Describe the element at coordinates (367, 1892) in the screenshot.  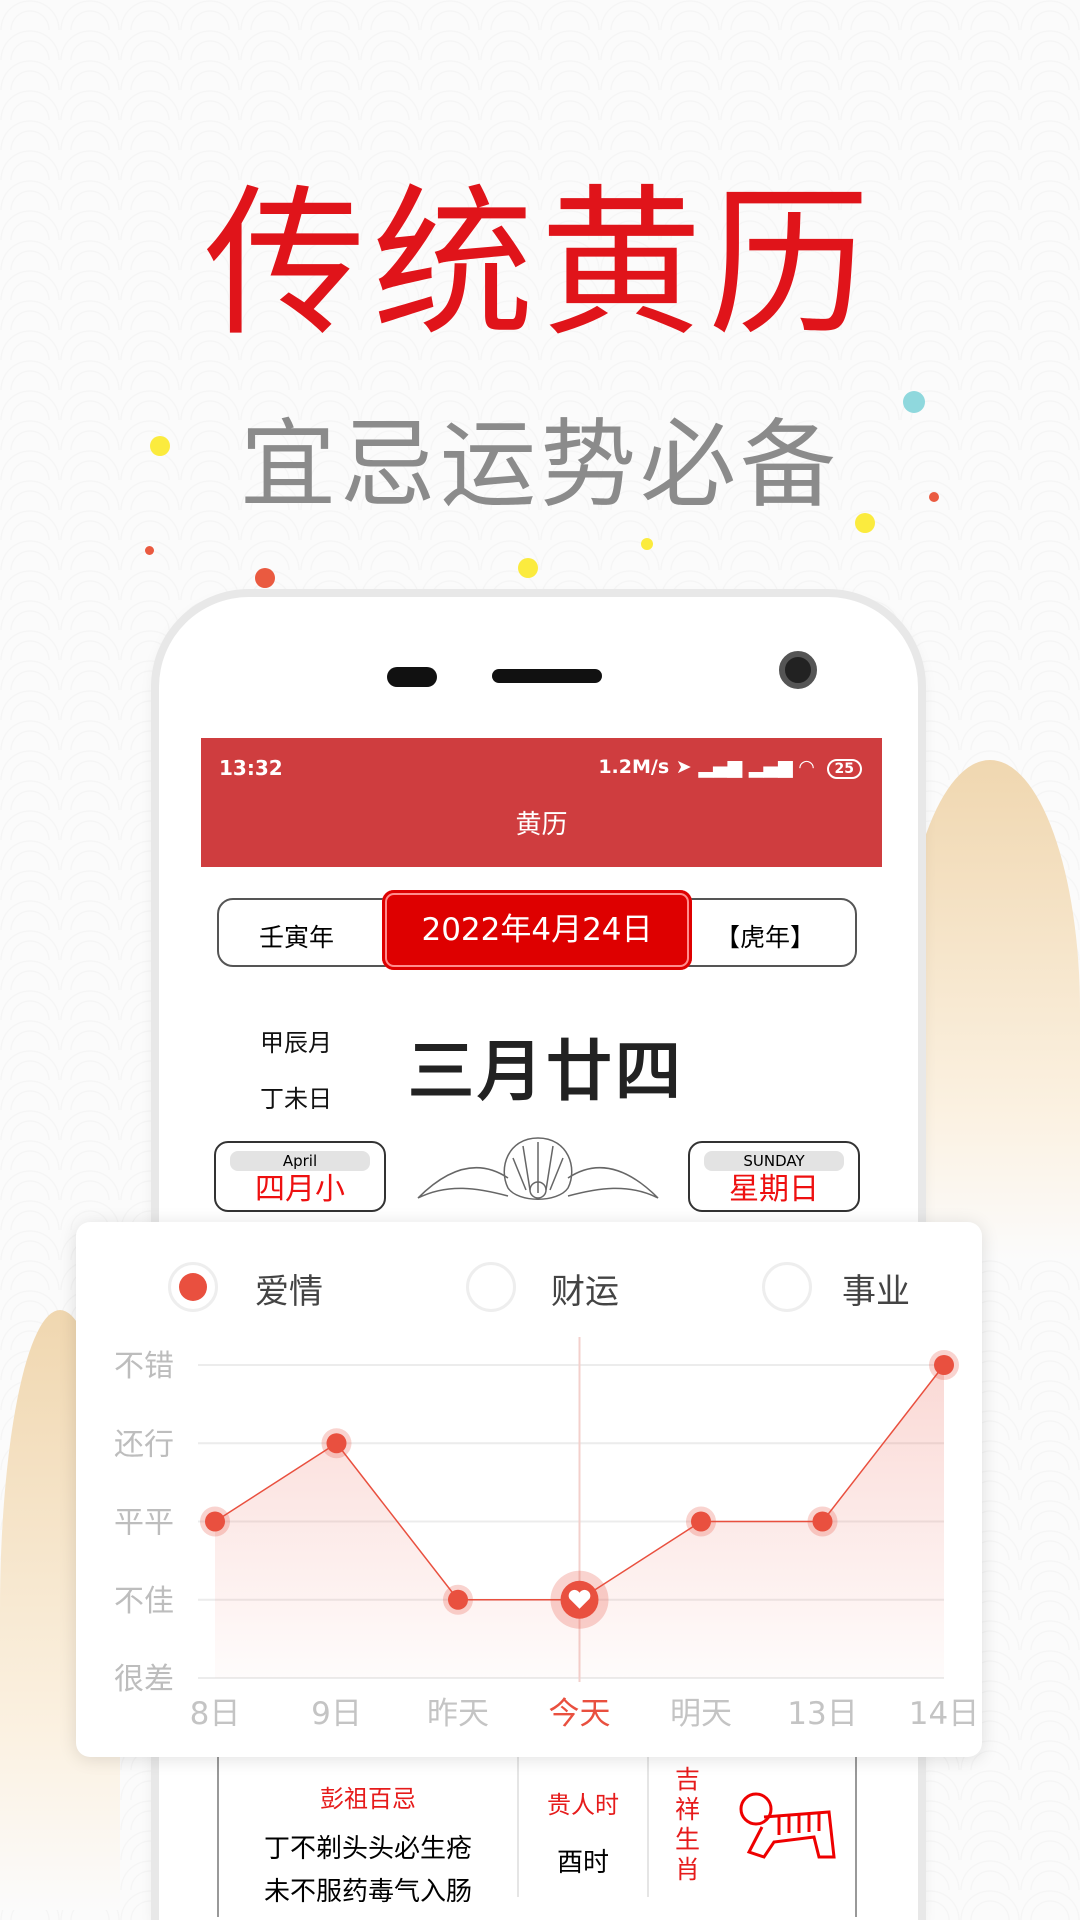
I see `pengzu-line: 未不服药毒气入肠` at that location.